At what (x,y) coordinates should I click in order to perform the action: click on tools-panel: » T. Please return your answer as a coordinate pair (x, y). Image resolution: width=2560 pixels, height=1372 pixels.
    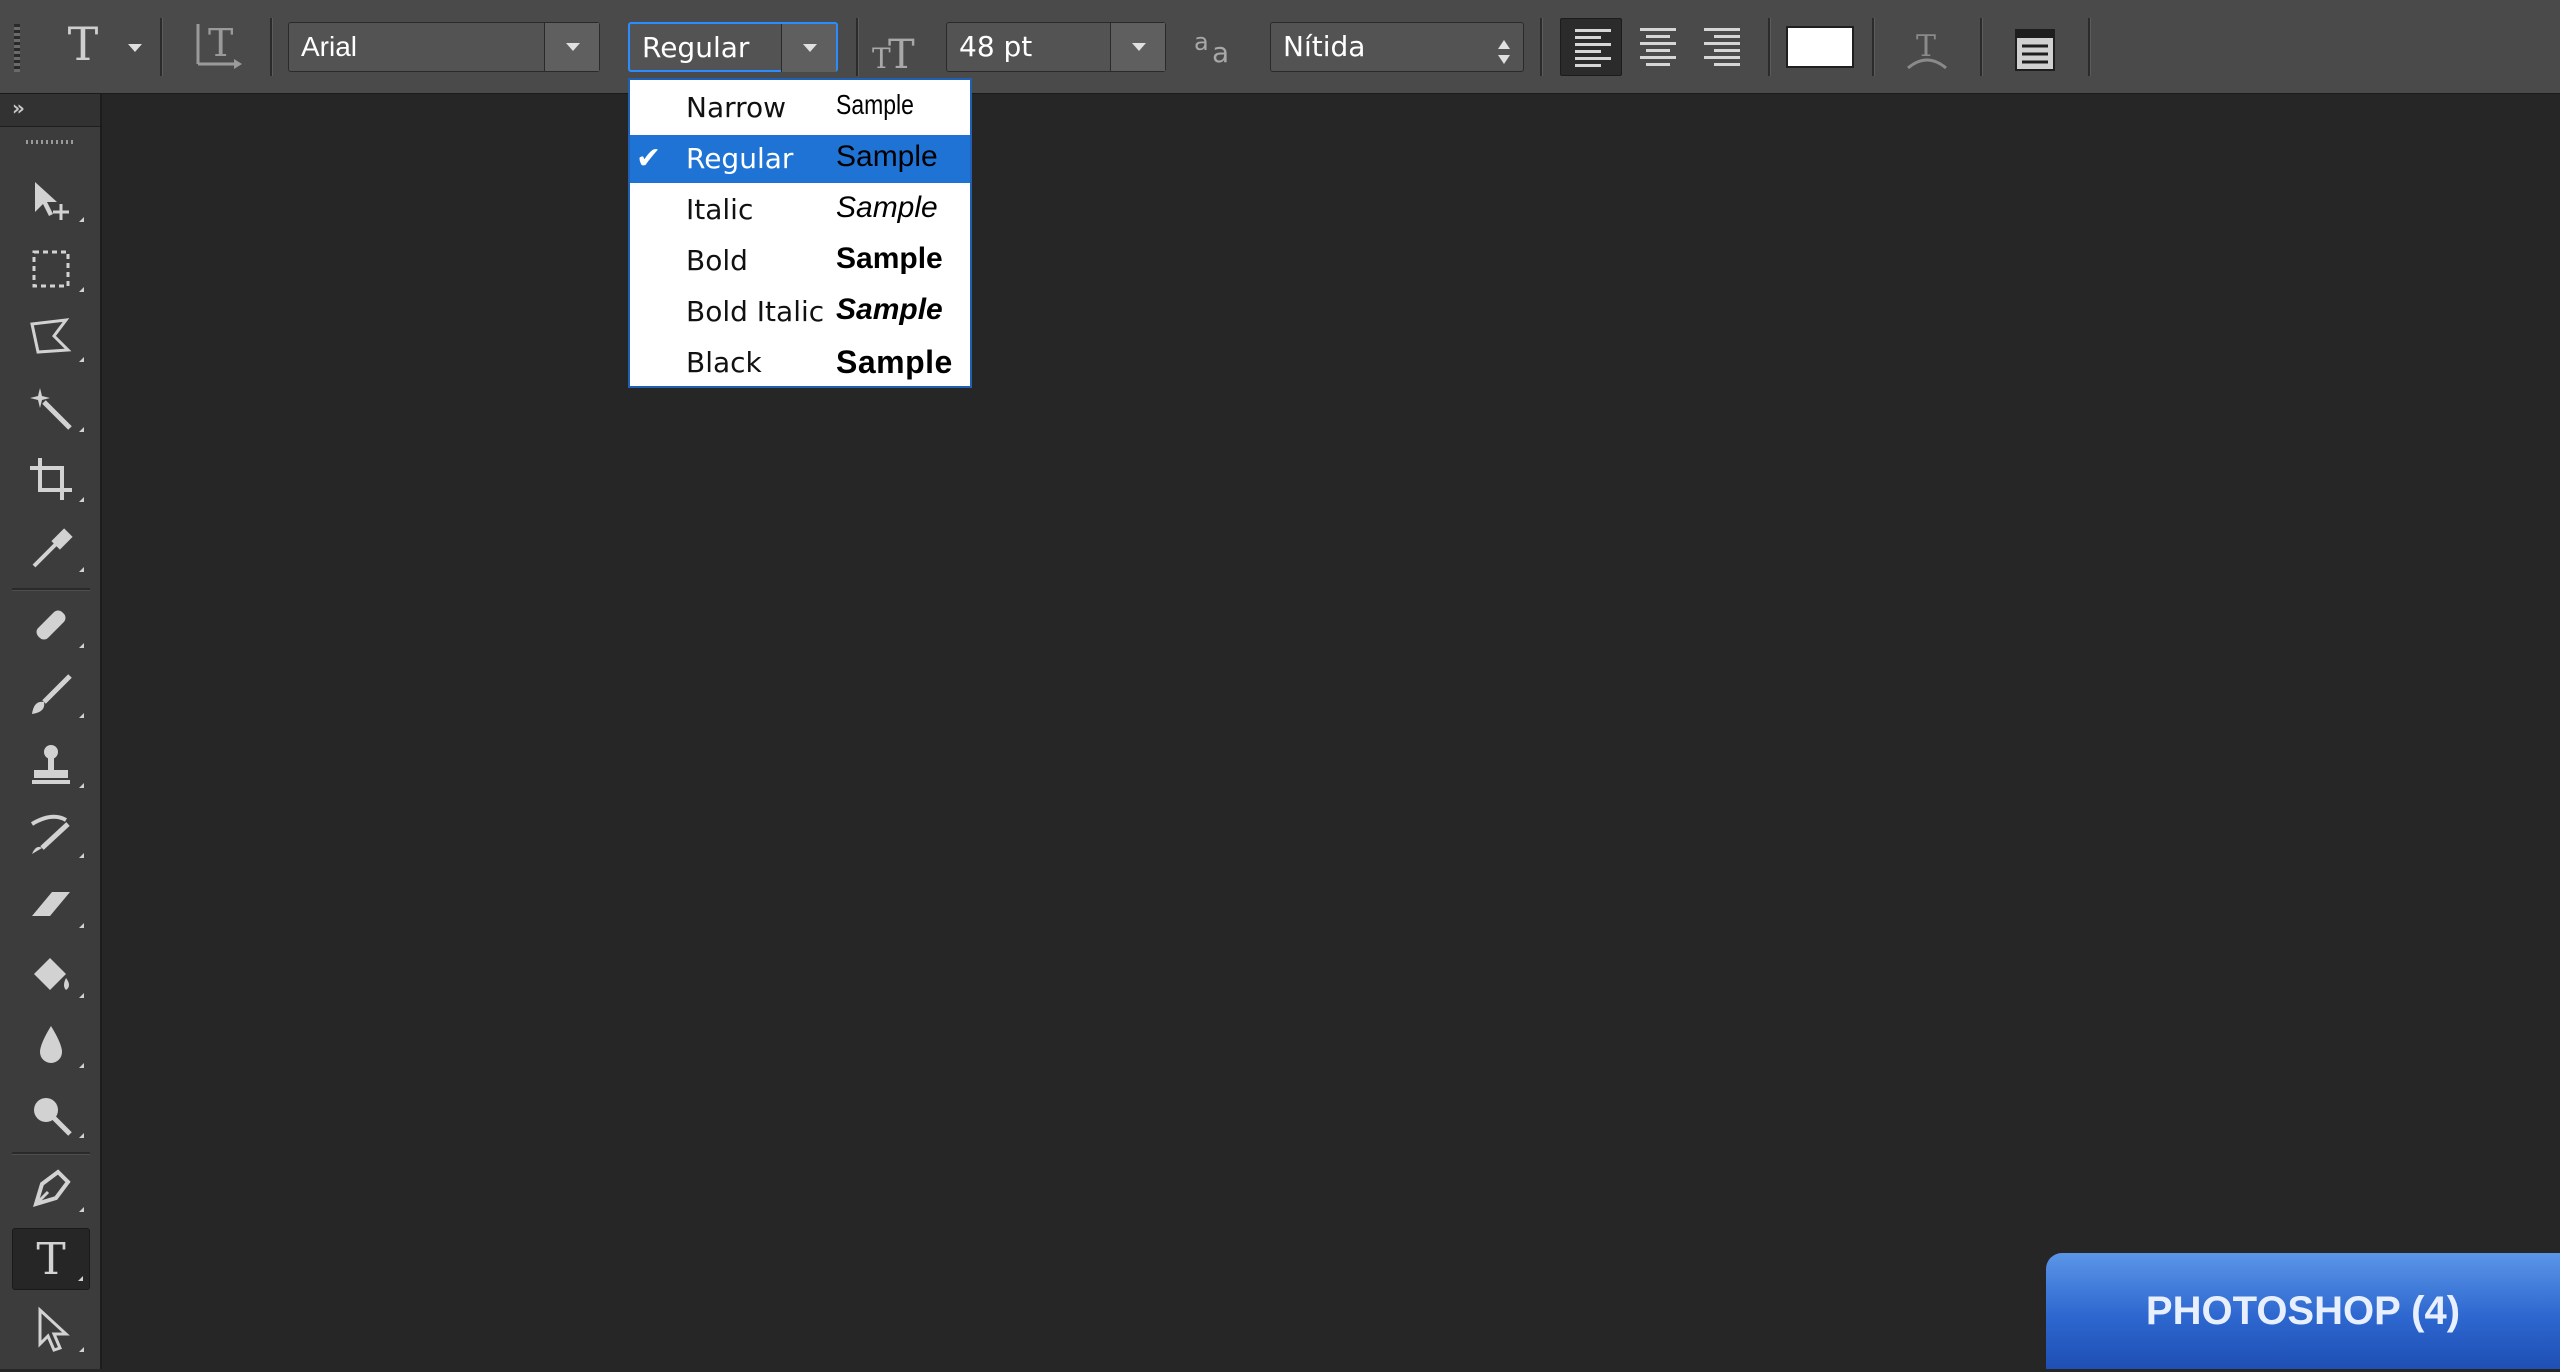
    Looking at the image, I should click on (51, 731).